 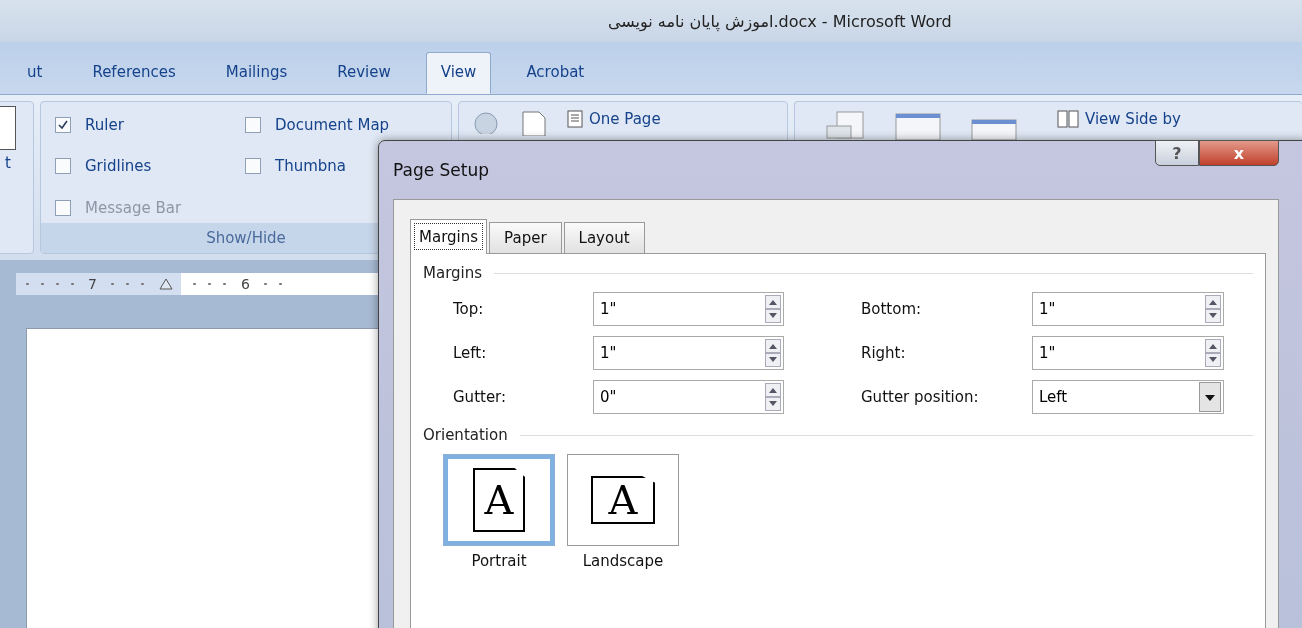 I want to click on one-page-button: One Page, so click(x=614, y=119).